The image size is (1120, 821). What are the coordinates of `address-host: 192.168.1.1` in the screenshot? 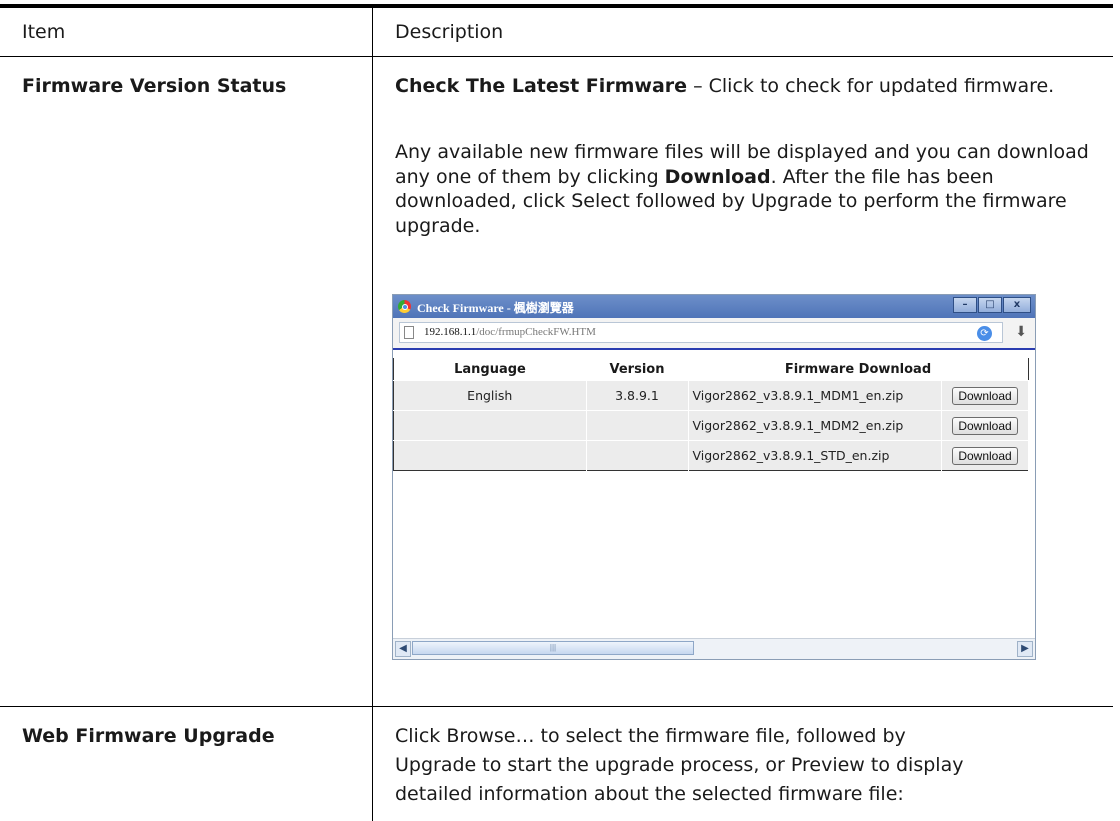 It's located at (450, 332).